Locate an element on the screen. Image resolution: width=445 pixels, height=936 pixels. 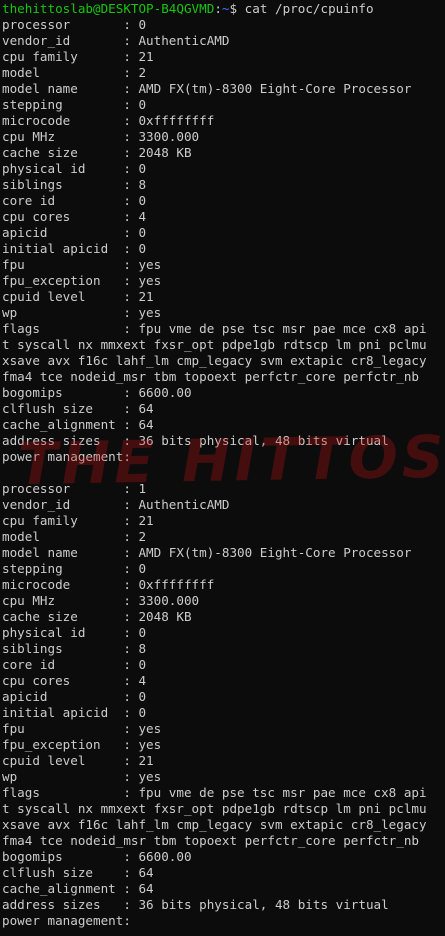
prompt-path: ~ is located at coordinates (225, 8).